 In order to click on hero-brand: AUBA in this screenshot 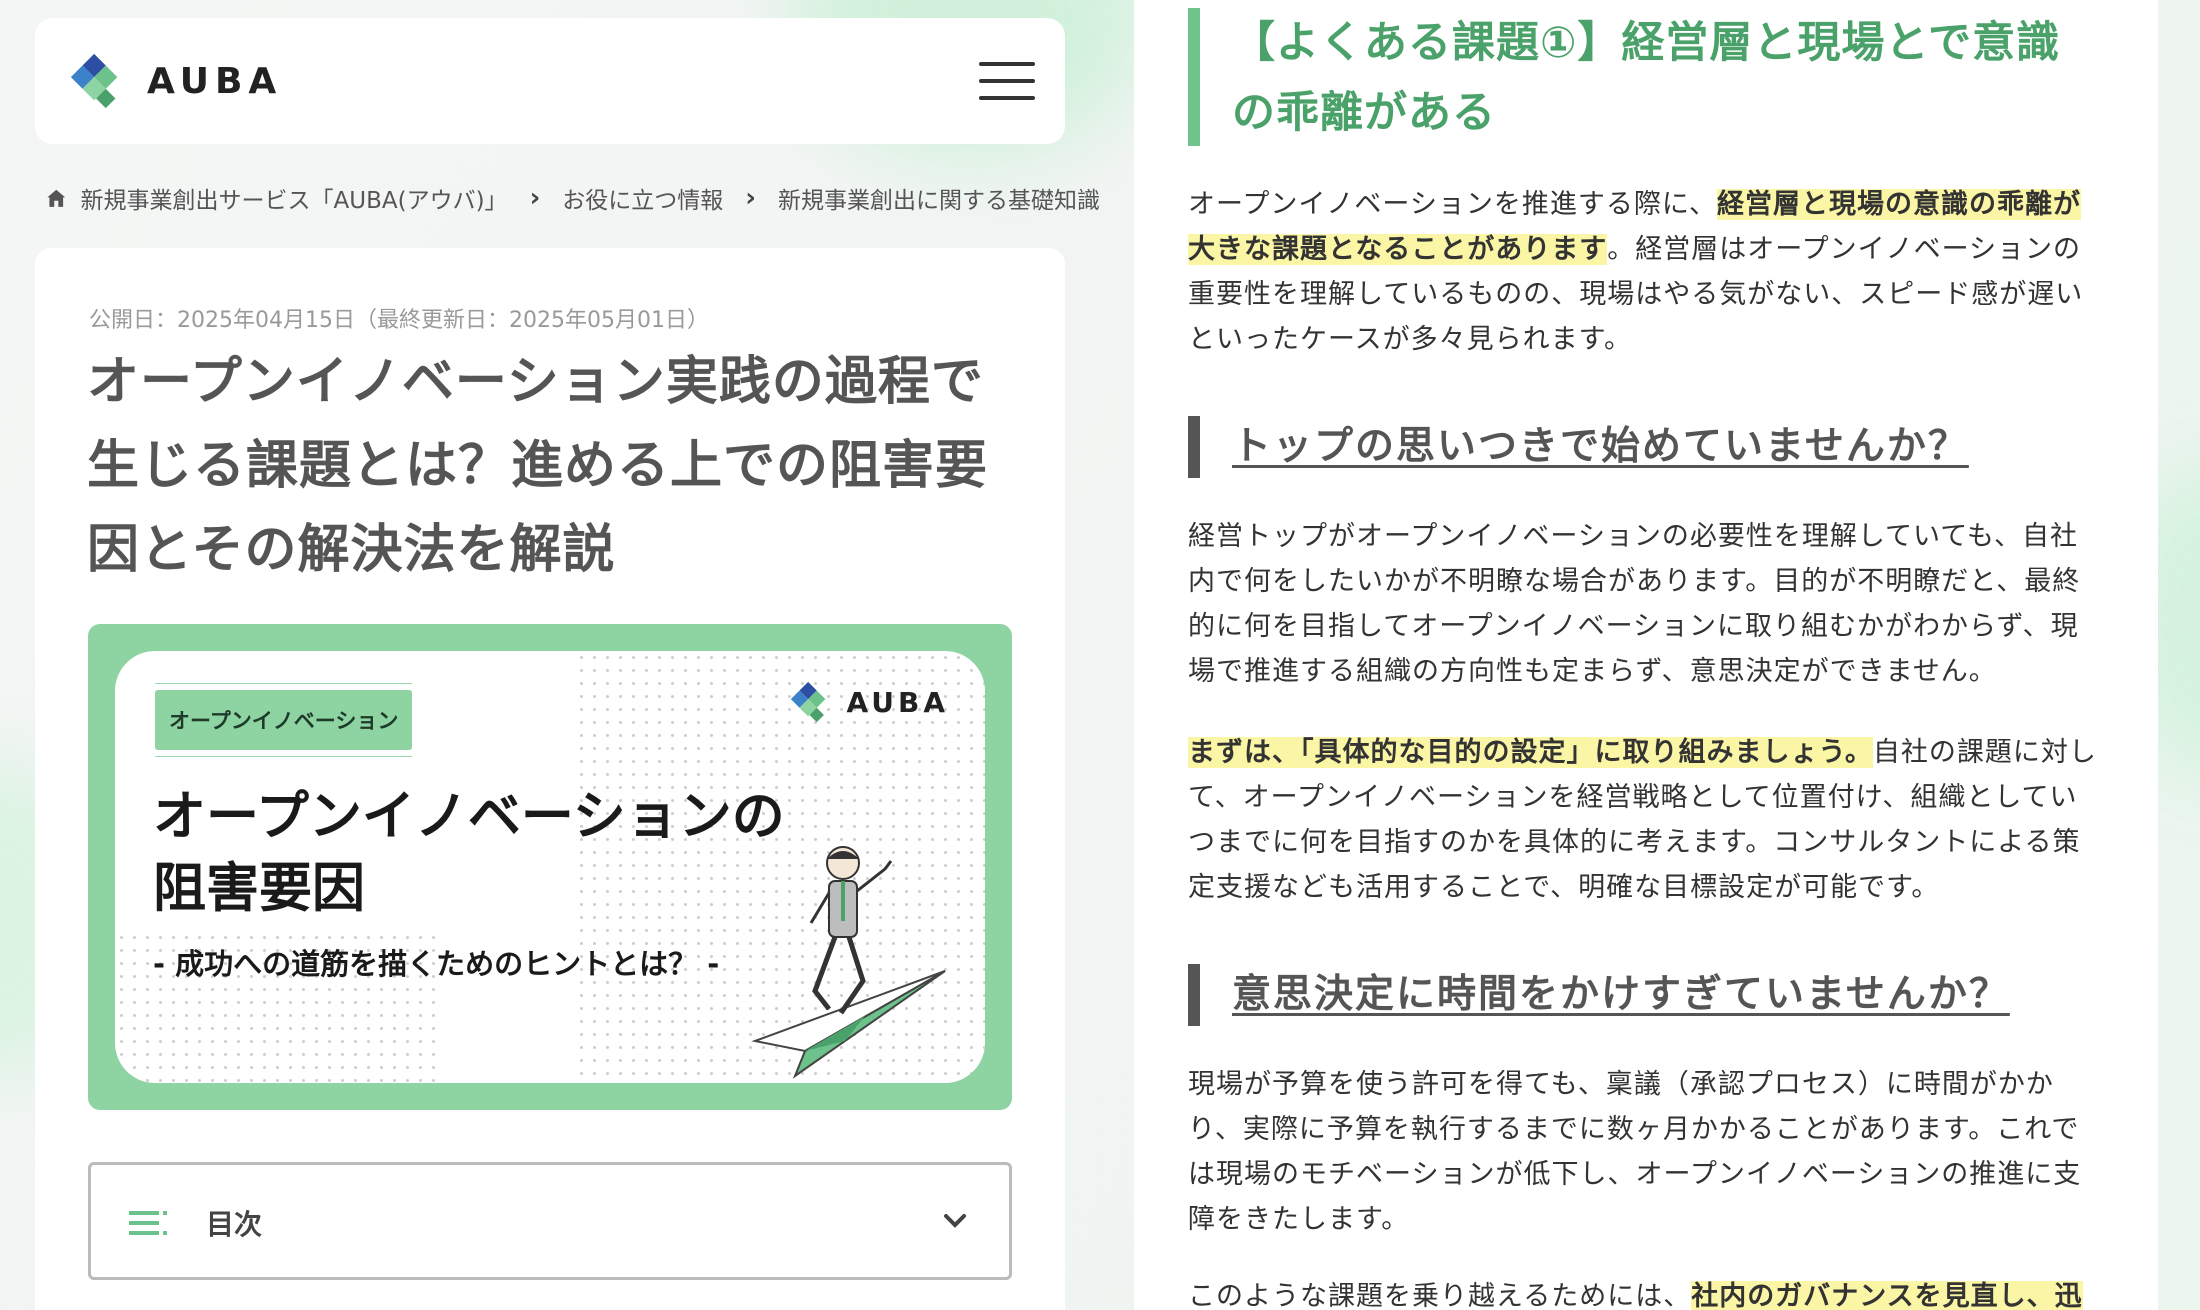, I will do `click(897, 702)`.